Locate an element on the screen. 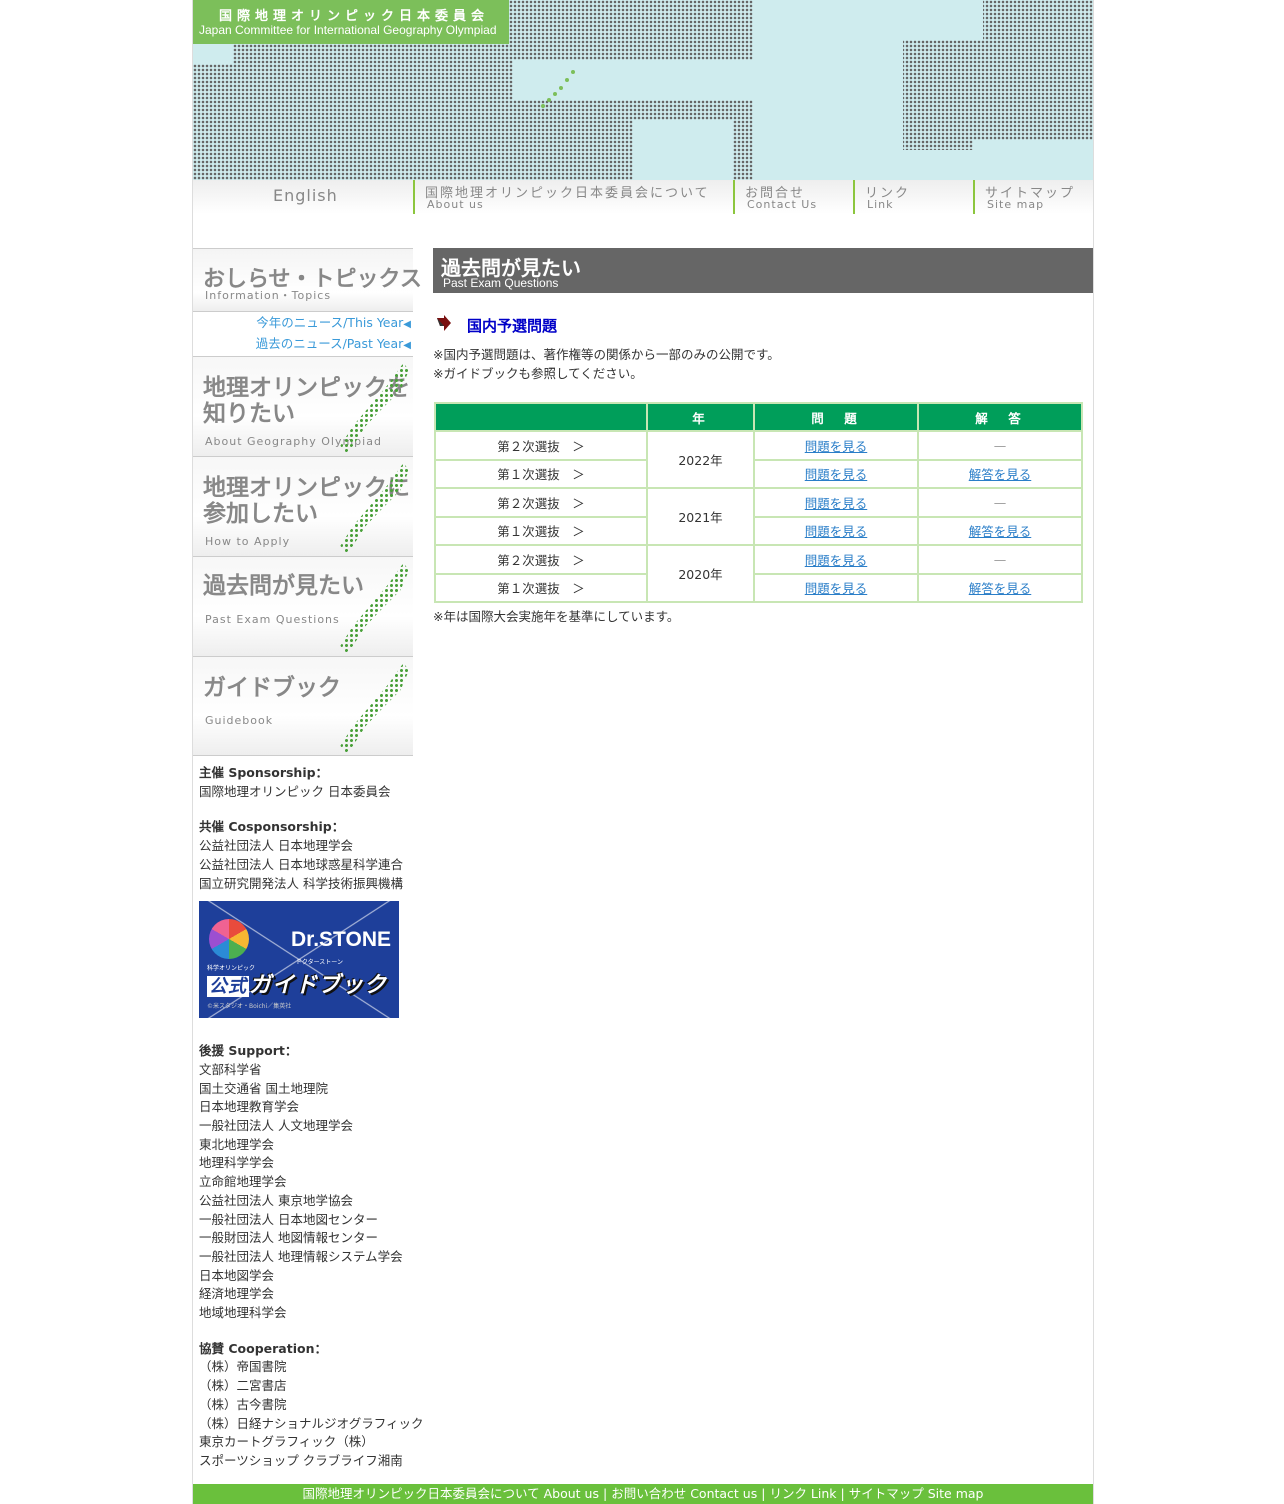 This screenshot has height=1504, width=1284. support-item: 一般社団法人 日本地図センター is located at coordinates (288, 1219).